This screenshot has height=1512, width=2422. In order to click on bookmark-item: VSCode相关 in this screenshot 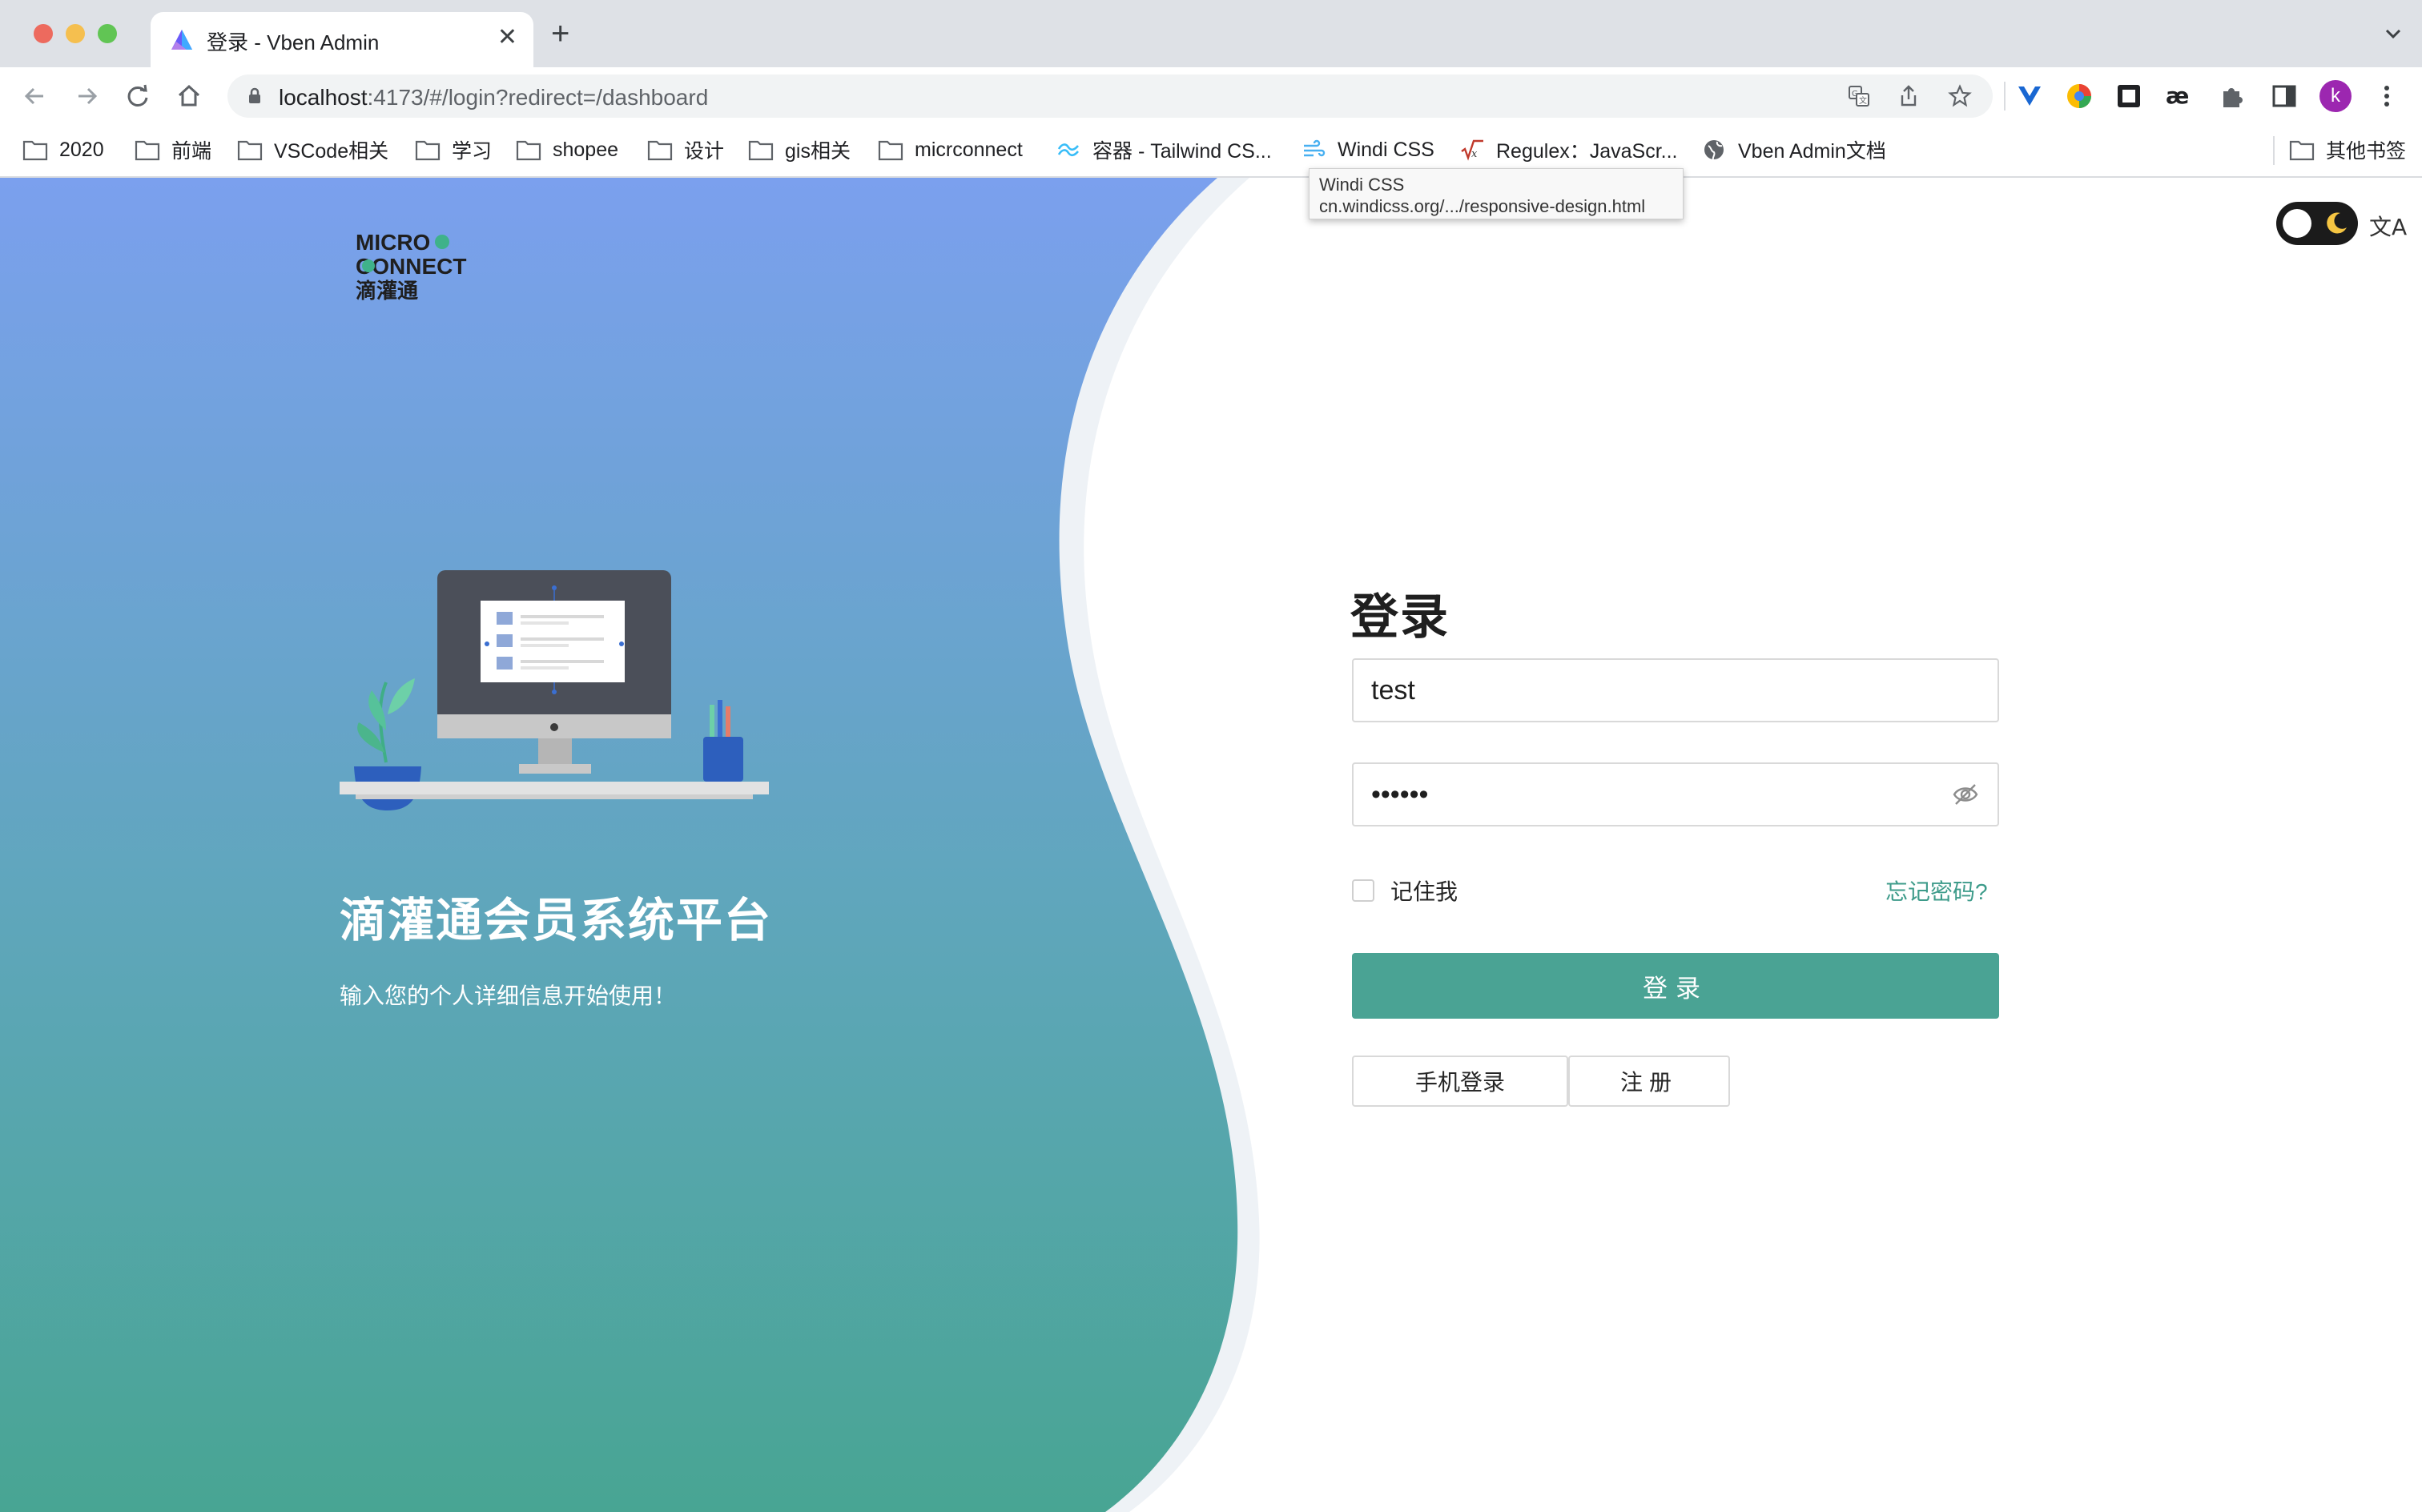, I will do `click(312, 149)`.